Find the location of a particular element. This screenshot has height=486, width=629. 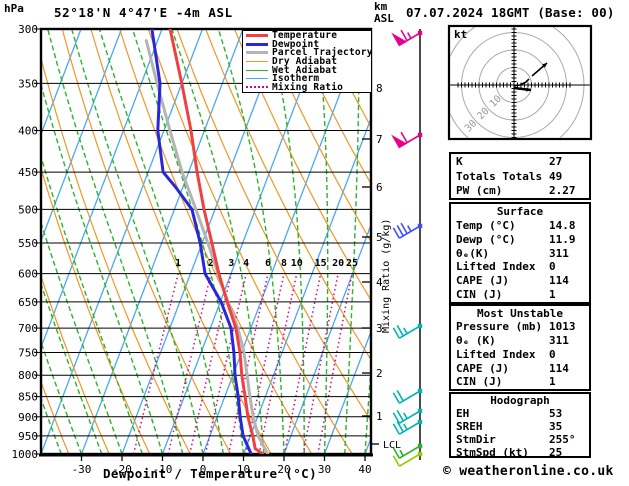

pressure-tick-label: 700 is located at coordinates (28, 328).